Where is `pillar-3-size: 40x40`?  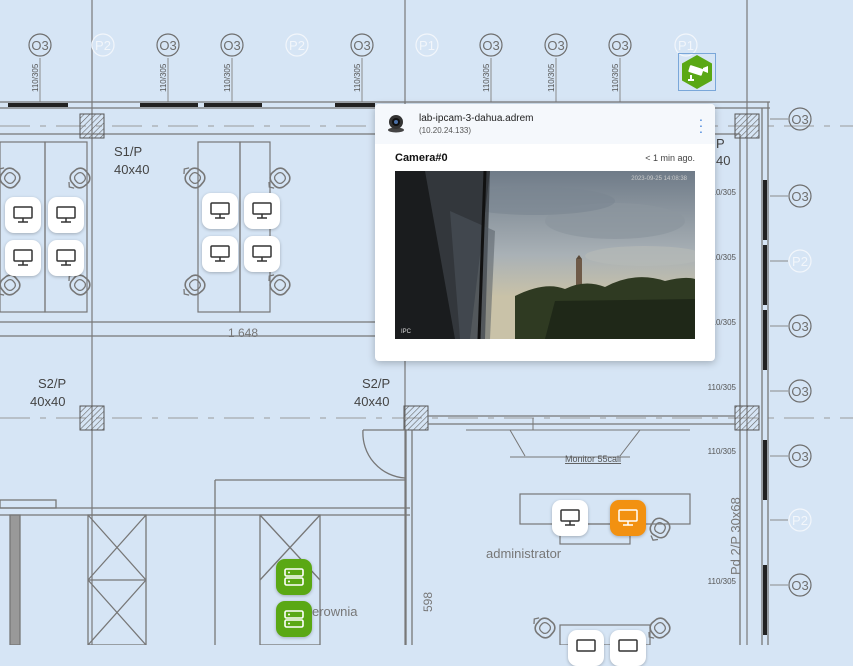
pillar-3-size: 40x40 is located at coordinates (371, 401).